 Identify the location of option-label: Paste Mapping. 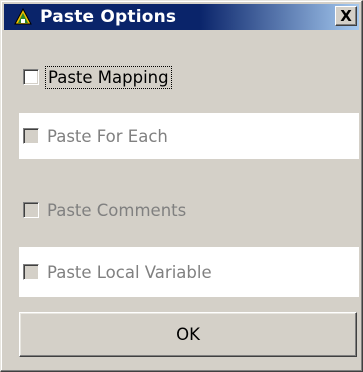
(108, 77).